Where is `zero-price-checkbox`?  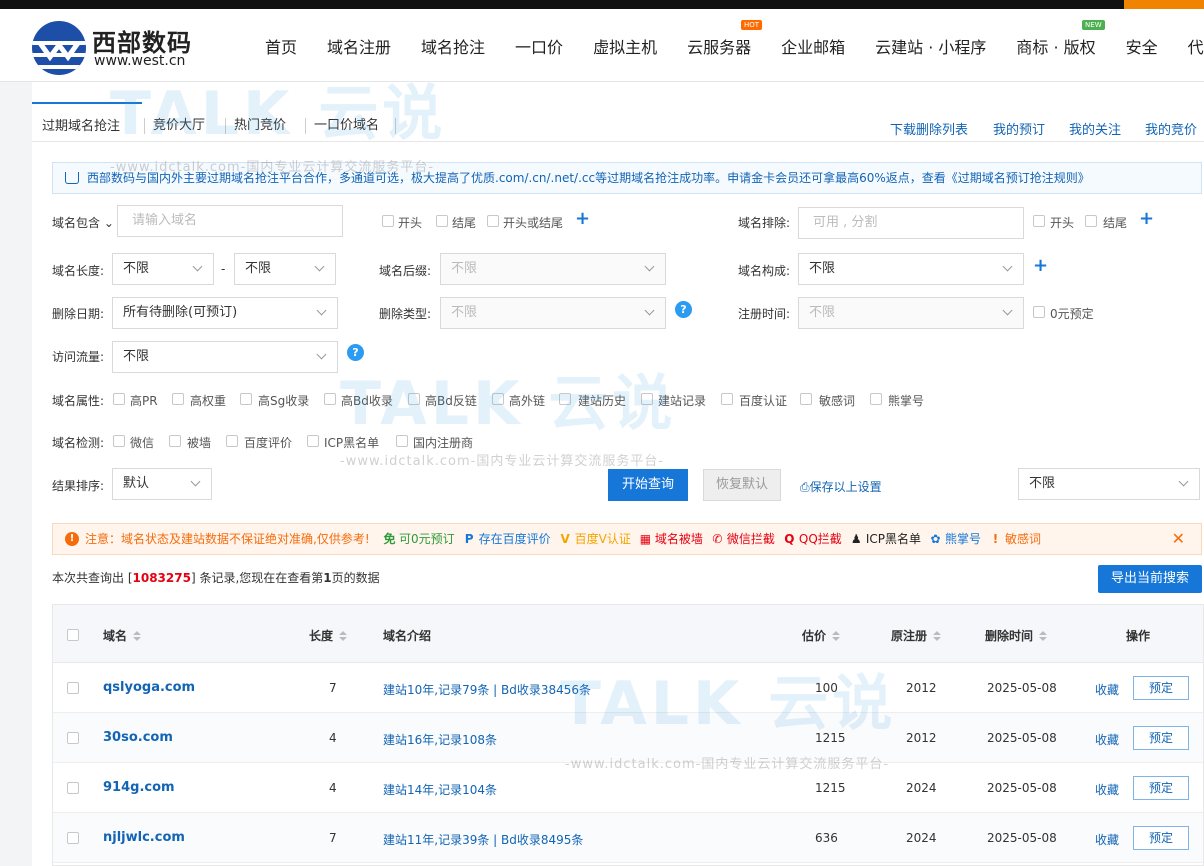 zero-price-checkbox is located at coordinates (1039, 312).